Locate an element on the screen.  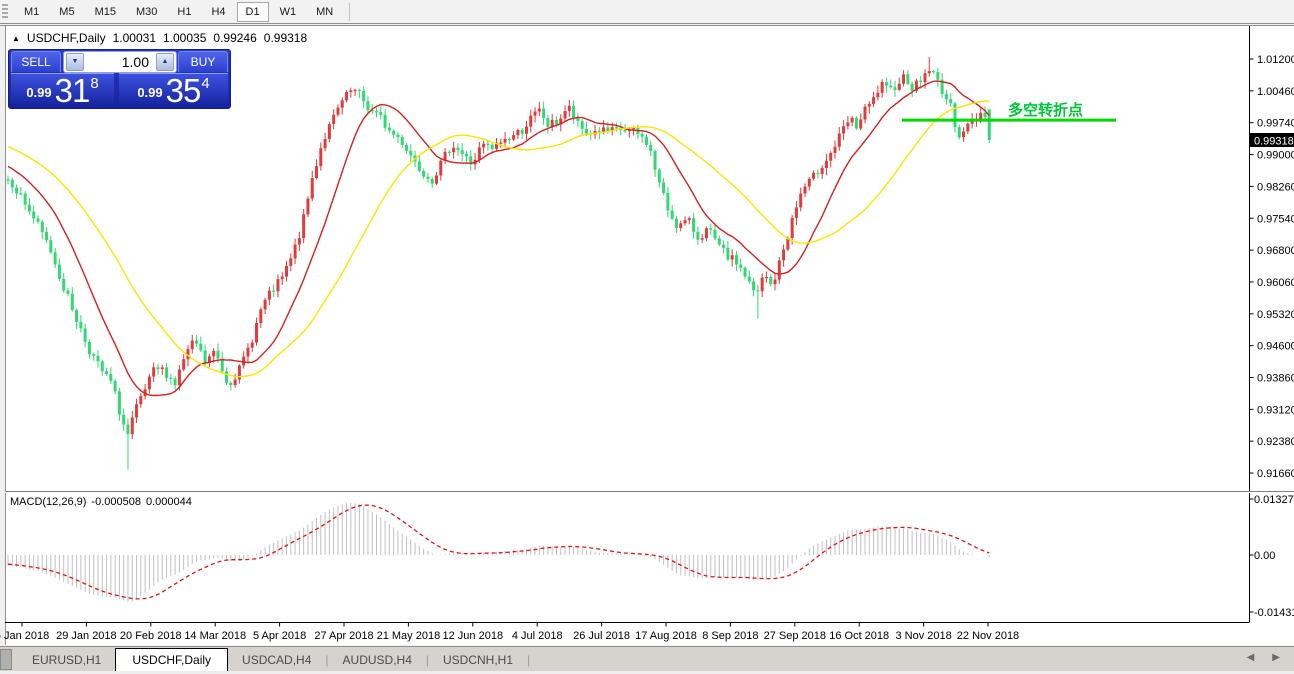
tab-audusd-h4: AUDUSD,H4 is located at coordinates (377, 660).